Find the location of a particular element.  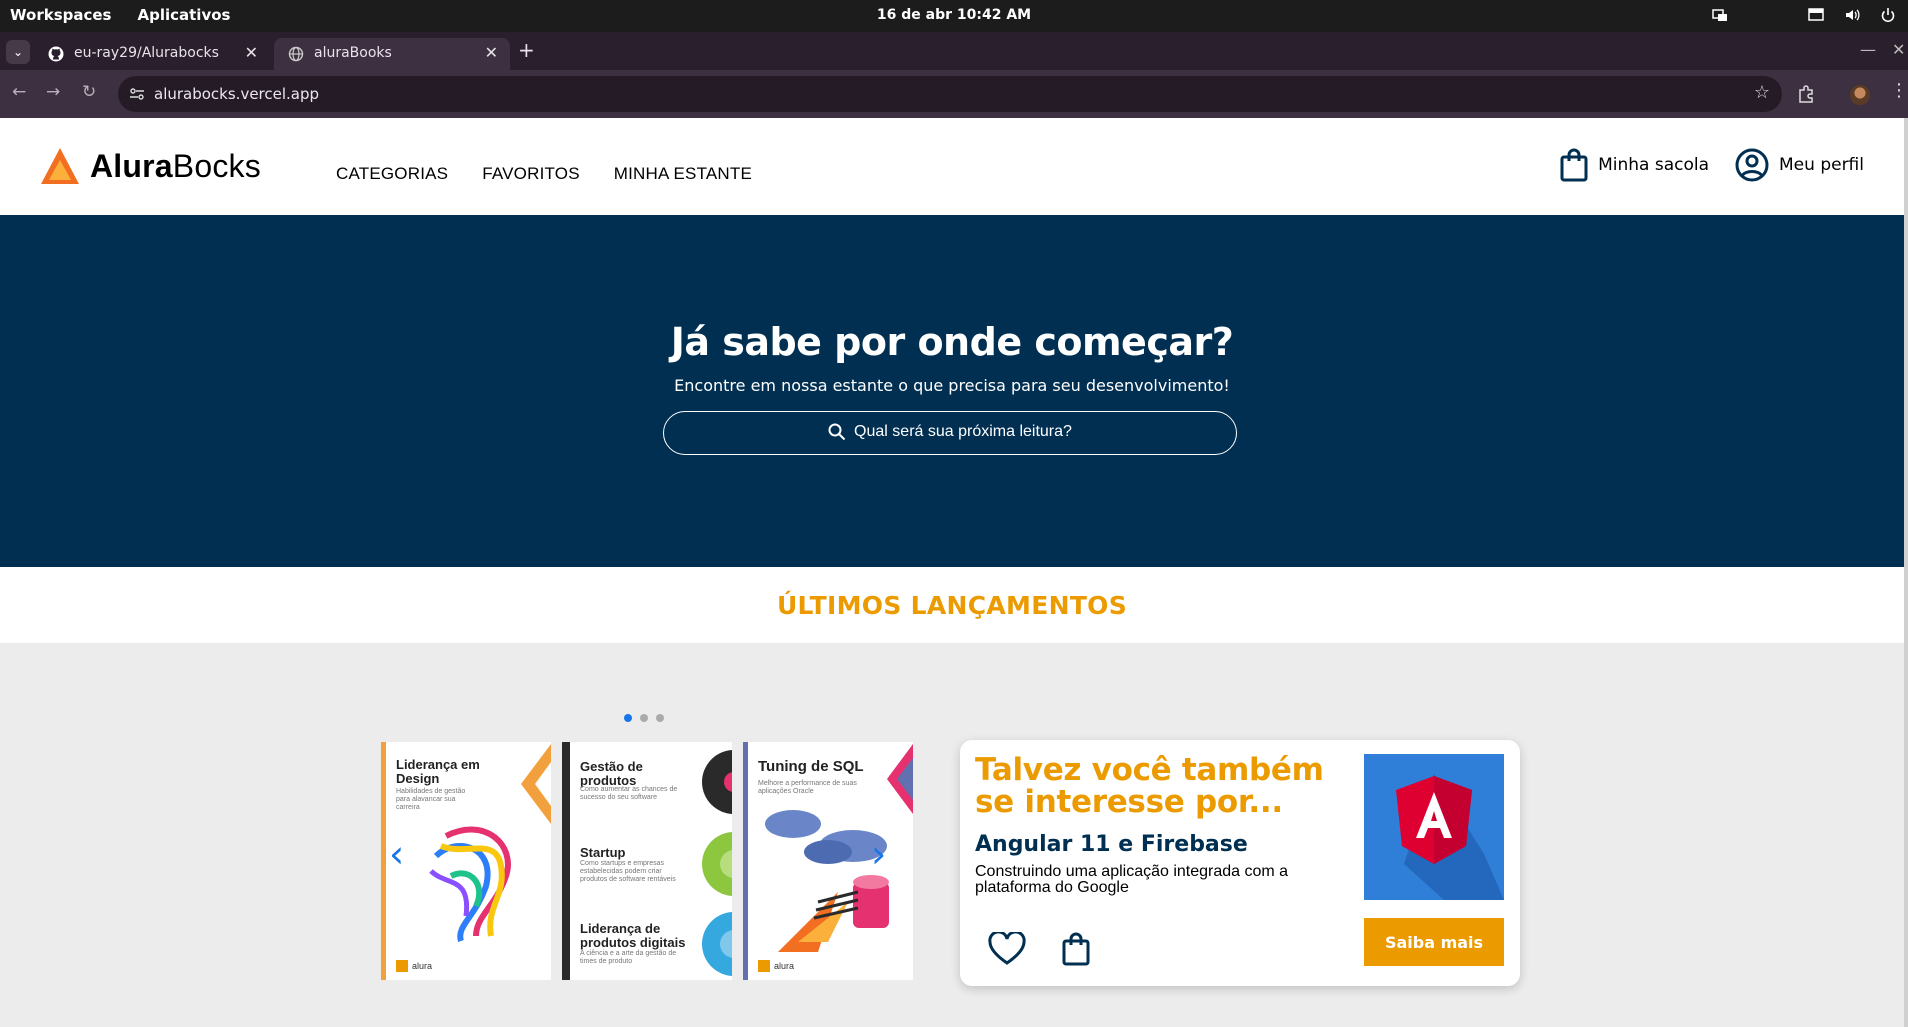

bag-link: Minha sacola is located at coordinates (1634, 165).